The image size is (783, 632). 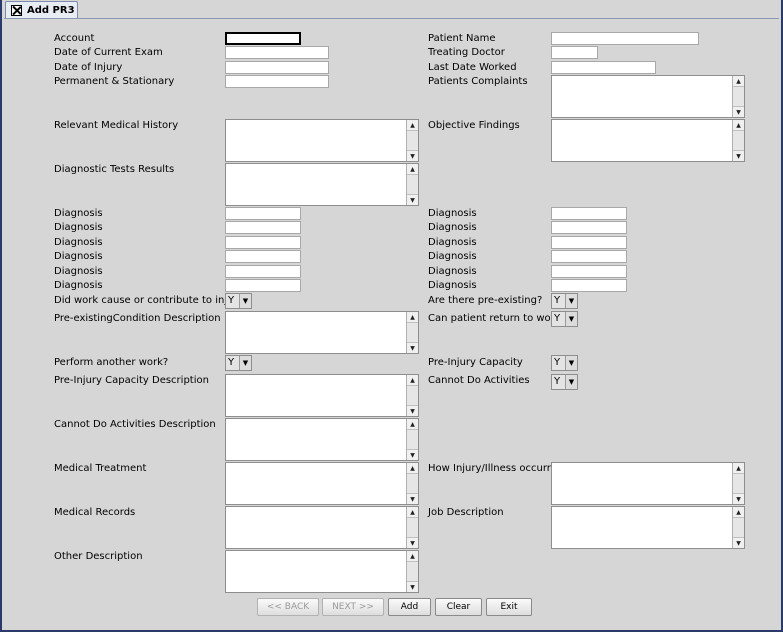 What do you see at coordinates (277, 52) in the screenshot?
I see `date-current-exam-field` at bounding box center [277, 52].